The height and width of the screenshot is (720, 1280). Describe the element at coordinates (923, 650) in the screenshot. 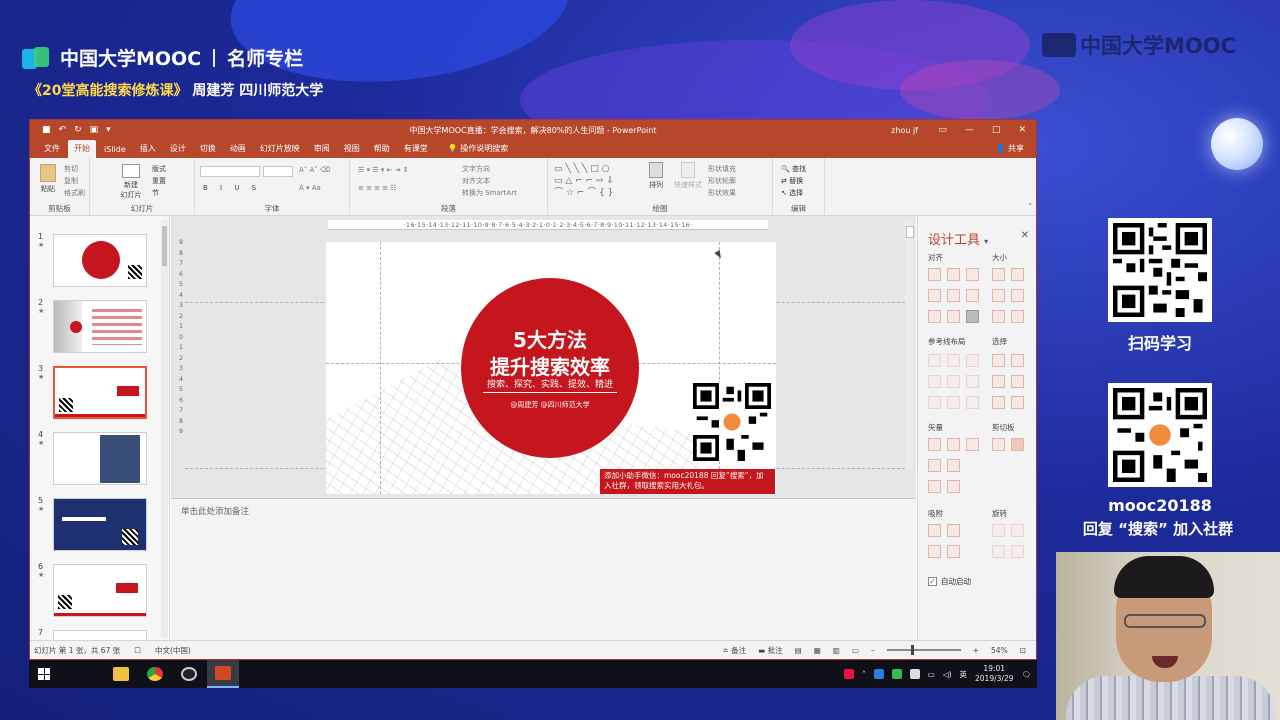

I see `zoom-slider` at that location.